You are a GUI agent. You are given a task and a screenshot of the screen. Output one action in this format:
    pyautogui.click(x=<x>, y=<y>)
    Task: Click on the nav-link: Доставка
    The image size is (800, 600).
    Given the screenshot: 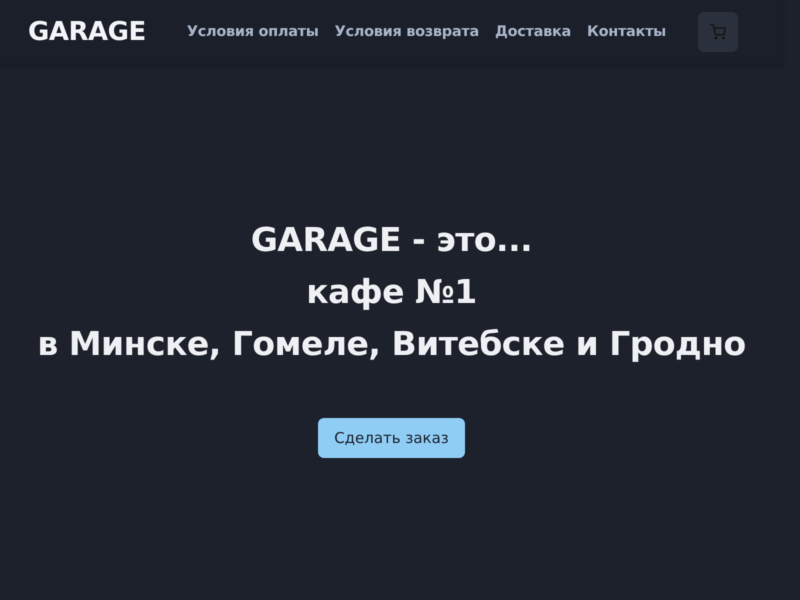 What is the action you would take?
    pyautogui.click(x=533, y=32)
    